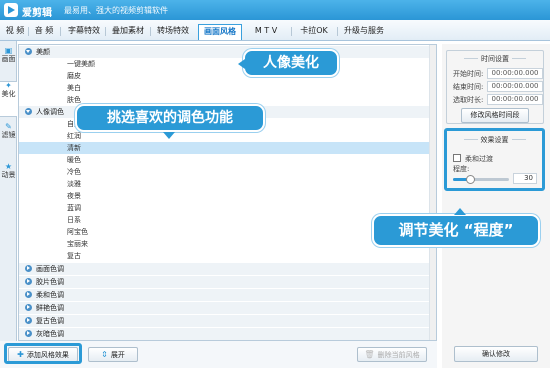  I want to click on side-tabs: ▣ 画面 ✦ 美化 ✎ 滤镜 ★ 动景, so click(8, 204).